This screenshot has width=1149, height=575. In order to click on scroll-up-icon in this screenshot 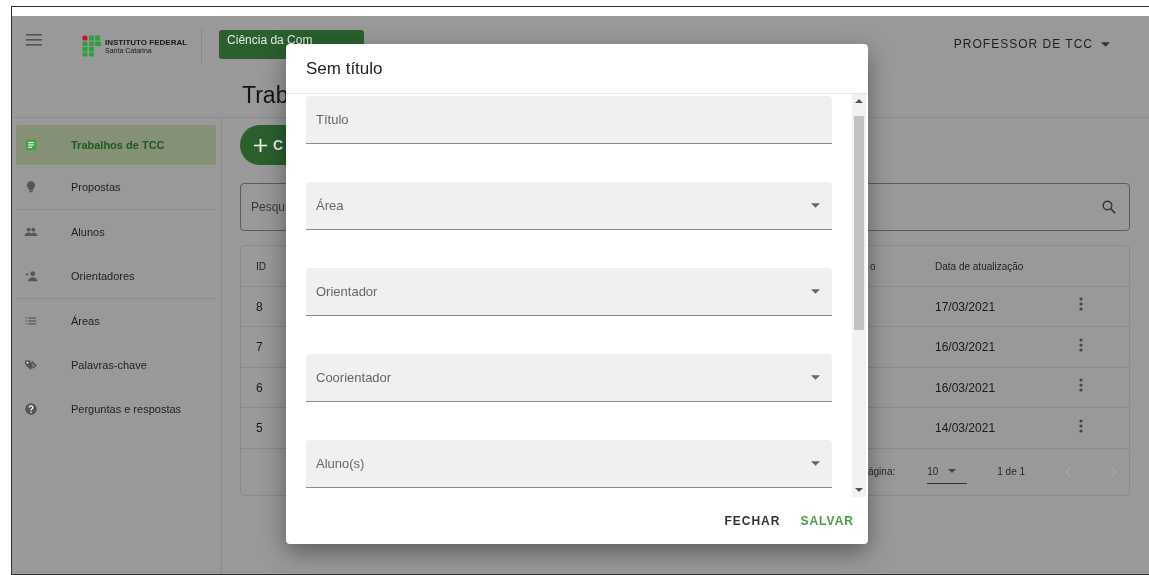, I will do `click(859, 101)`.